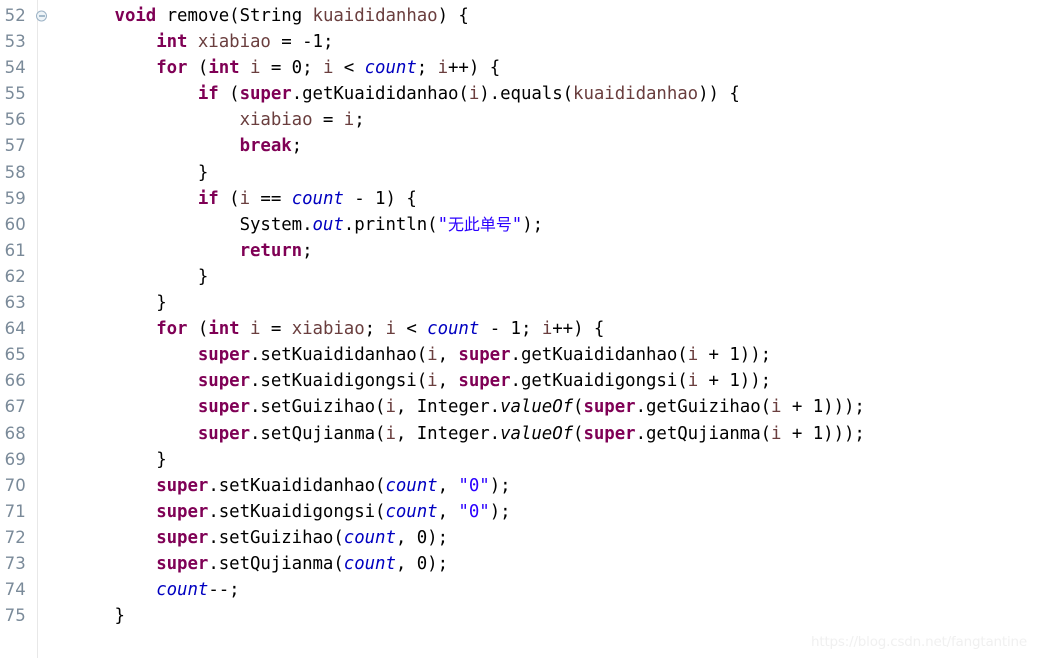 Image resolution: width=1037 pixels, height=658 pixels. Describe the element at coordinates (537, 225) in the screenshot. I see `code-line: System.out.println("无此单号");` at that location.